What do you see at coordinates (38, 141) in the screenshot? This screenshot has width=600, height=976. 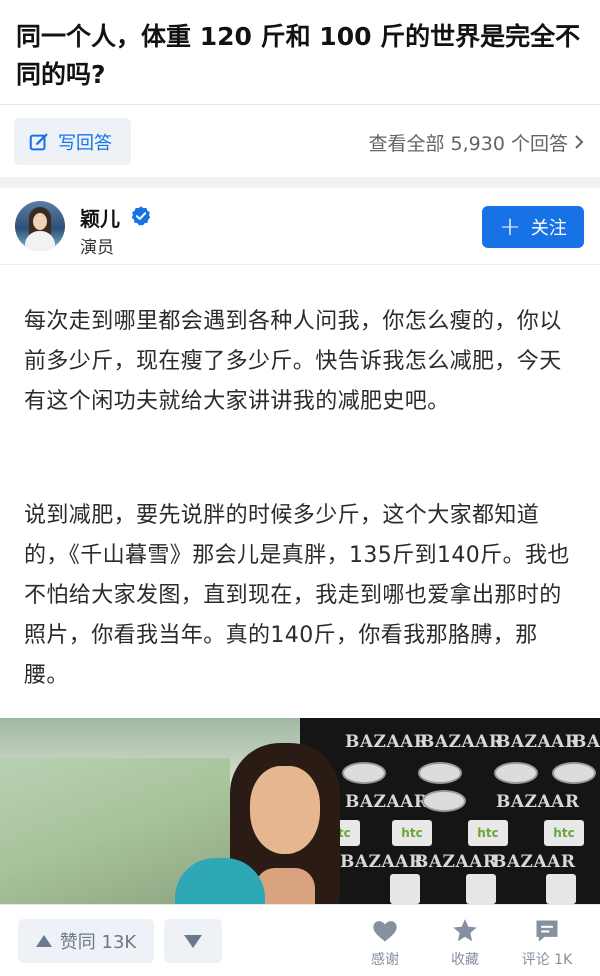 I see `edit-icon` at bounding box center [38, 141].